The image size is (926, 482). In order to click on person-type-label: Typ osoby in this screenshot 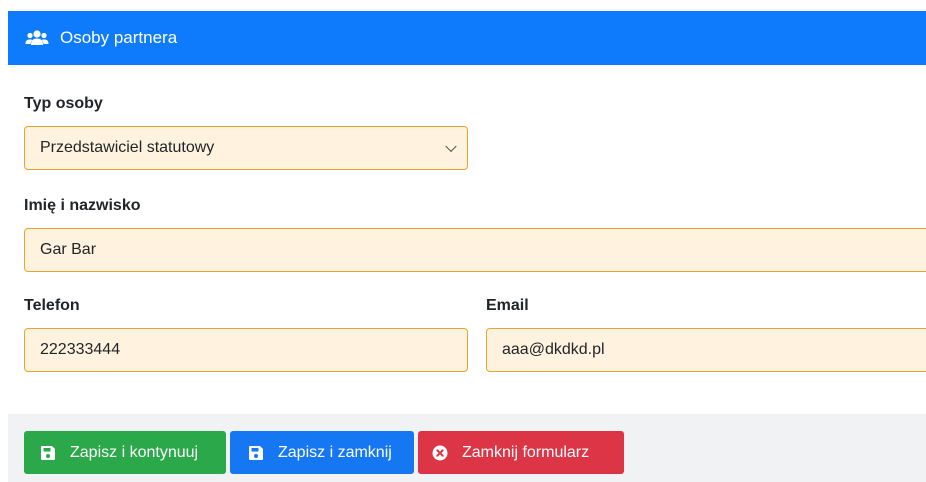, I will do `click(63, 103)`.